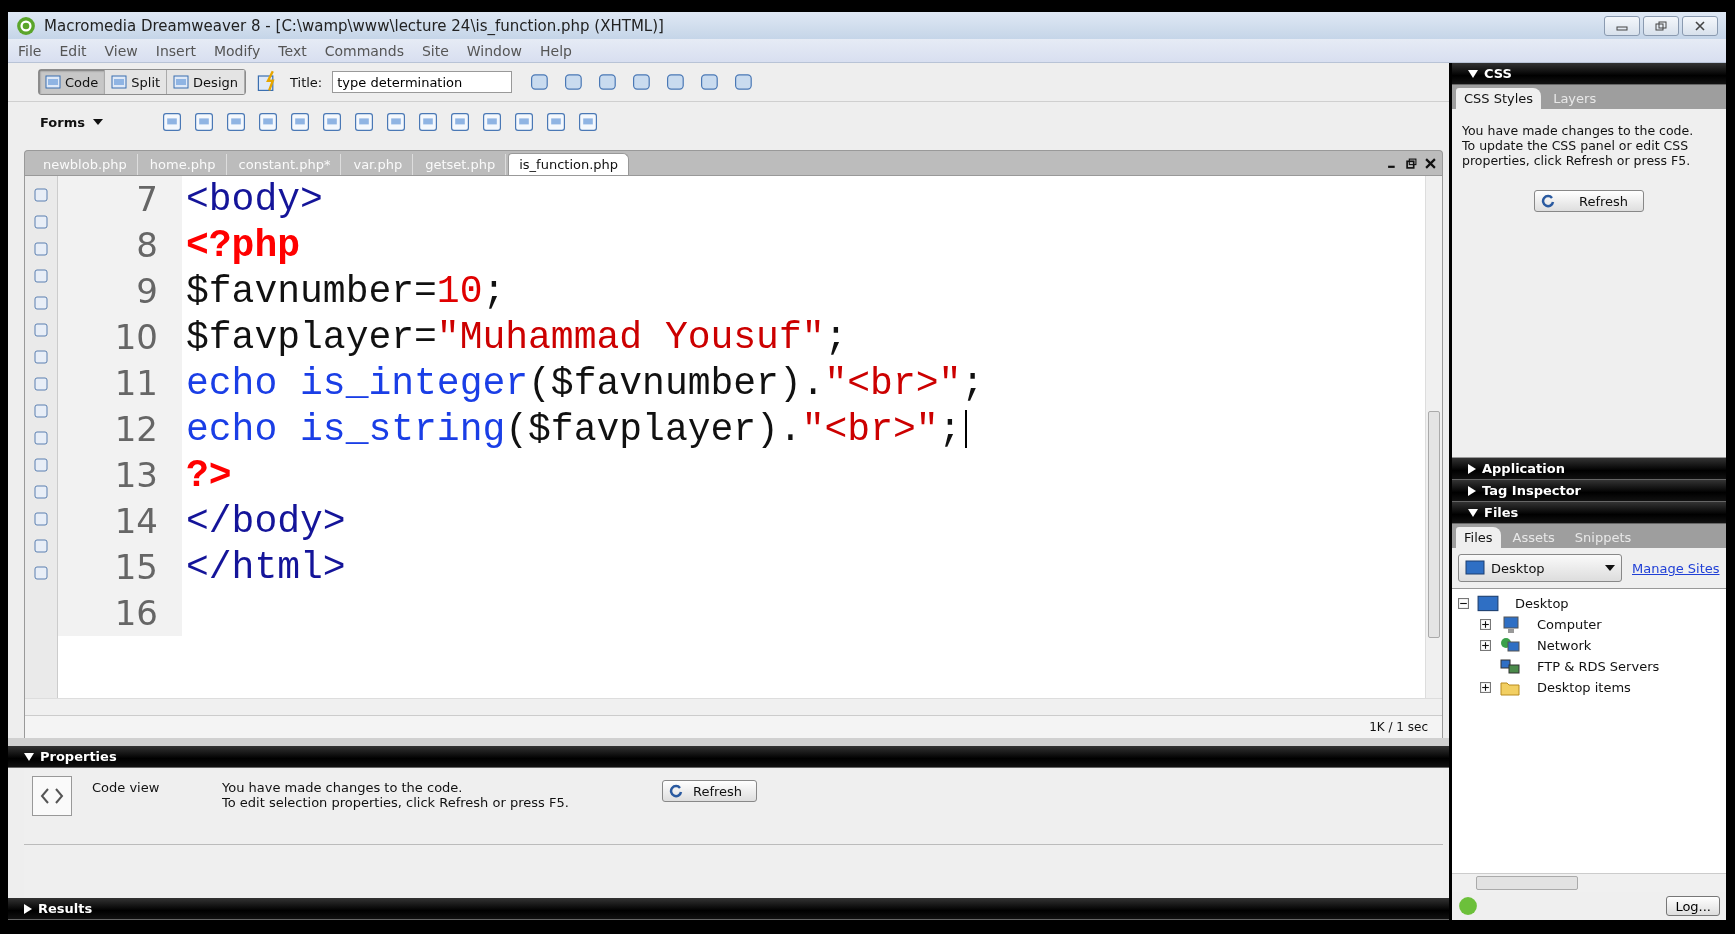 This screenshot has height=934, width=1735. Describe the element at coordinates (1598, 666) in the screenshot. I see `tree-item: FTP & RDS Servers` at that location.